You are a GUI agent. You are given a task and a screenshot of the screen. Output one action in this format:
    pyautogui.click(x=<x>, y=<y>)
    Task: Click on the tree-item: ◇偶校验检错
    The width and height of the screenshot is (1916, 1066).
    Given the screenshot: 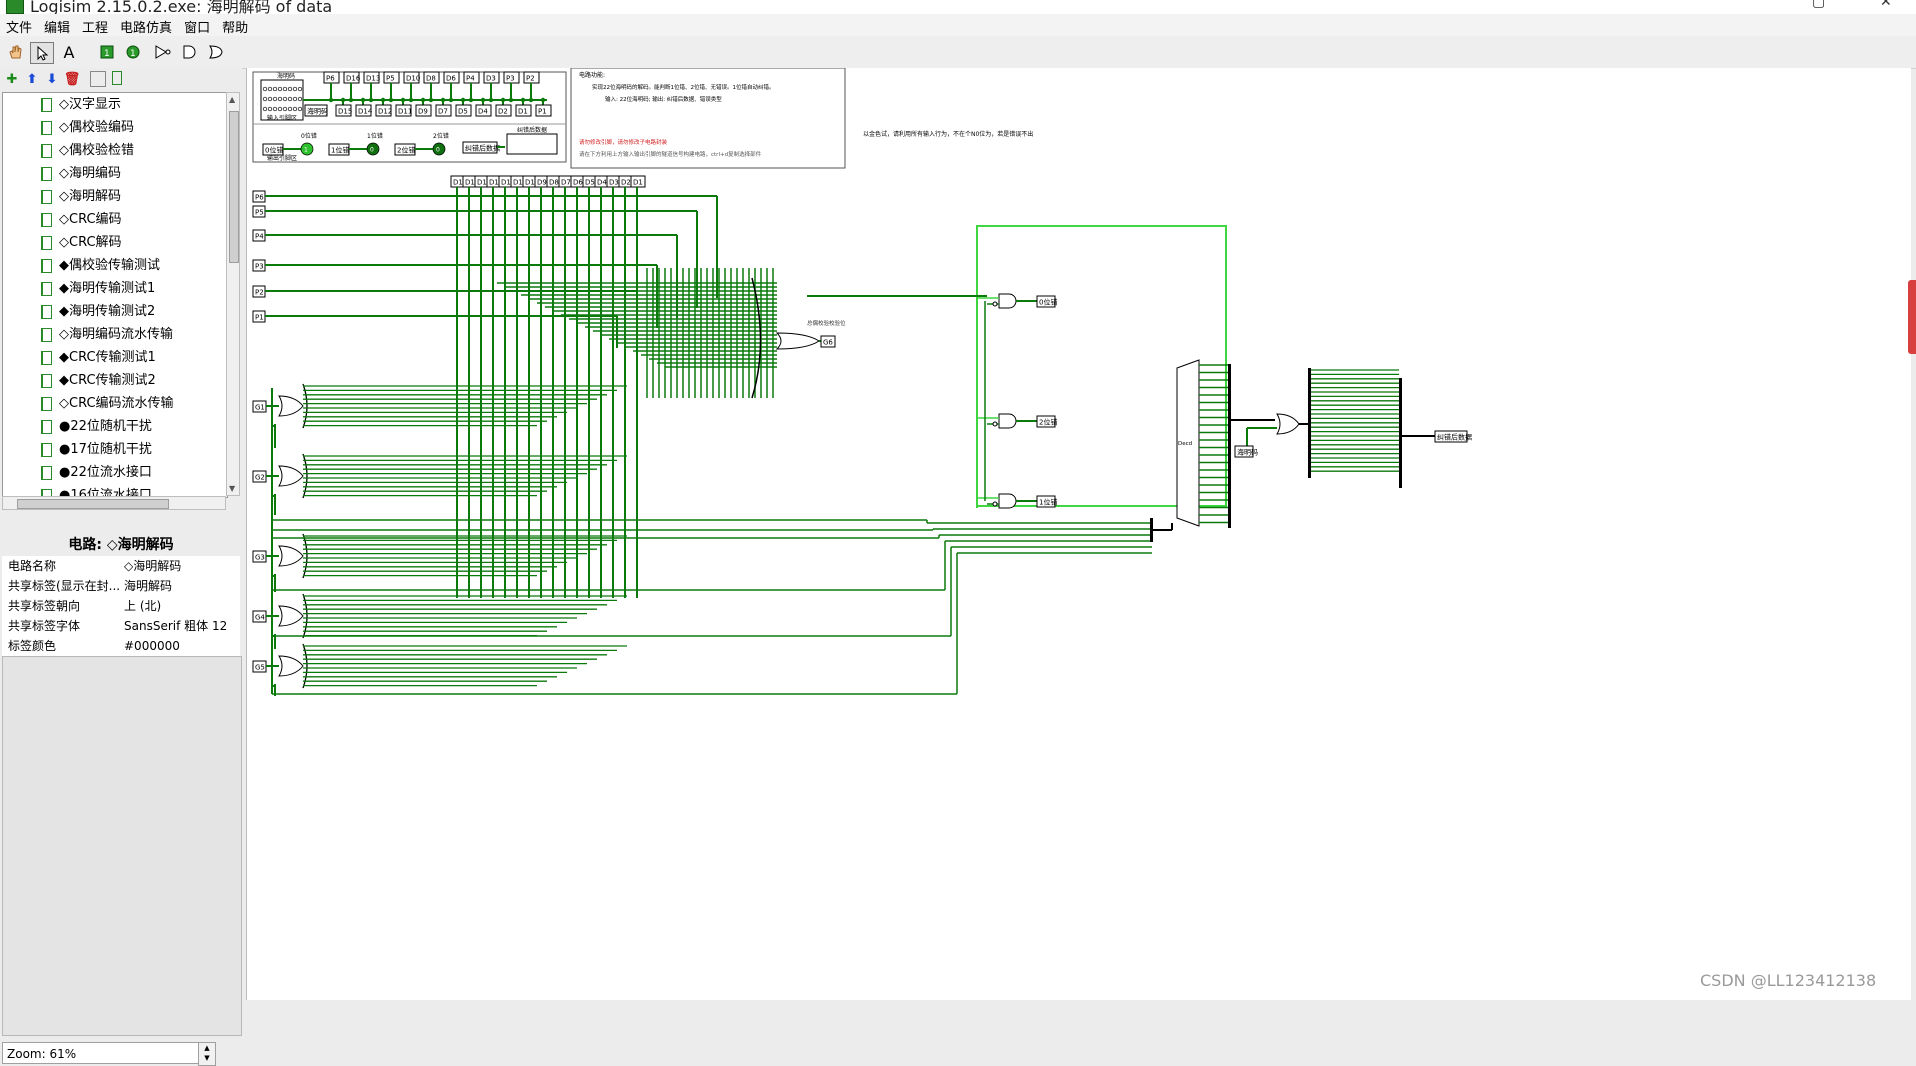 What is the action you would take?
    pyautogui.click(x=115, y=150)
    